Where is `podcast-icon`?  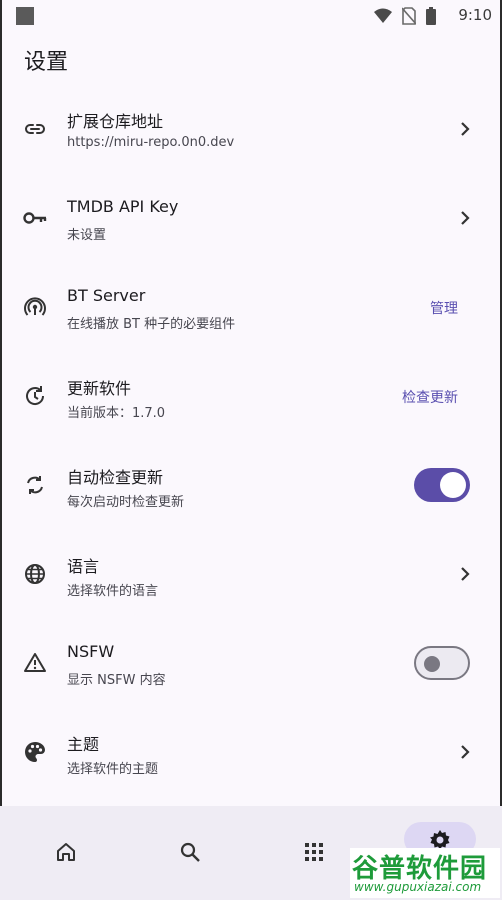
podcast-icon is located at coordinates (35, 307).